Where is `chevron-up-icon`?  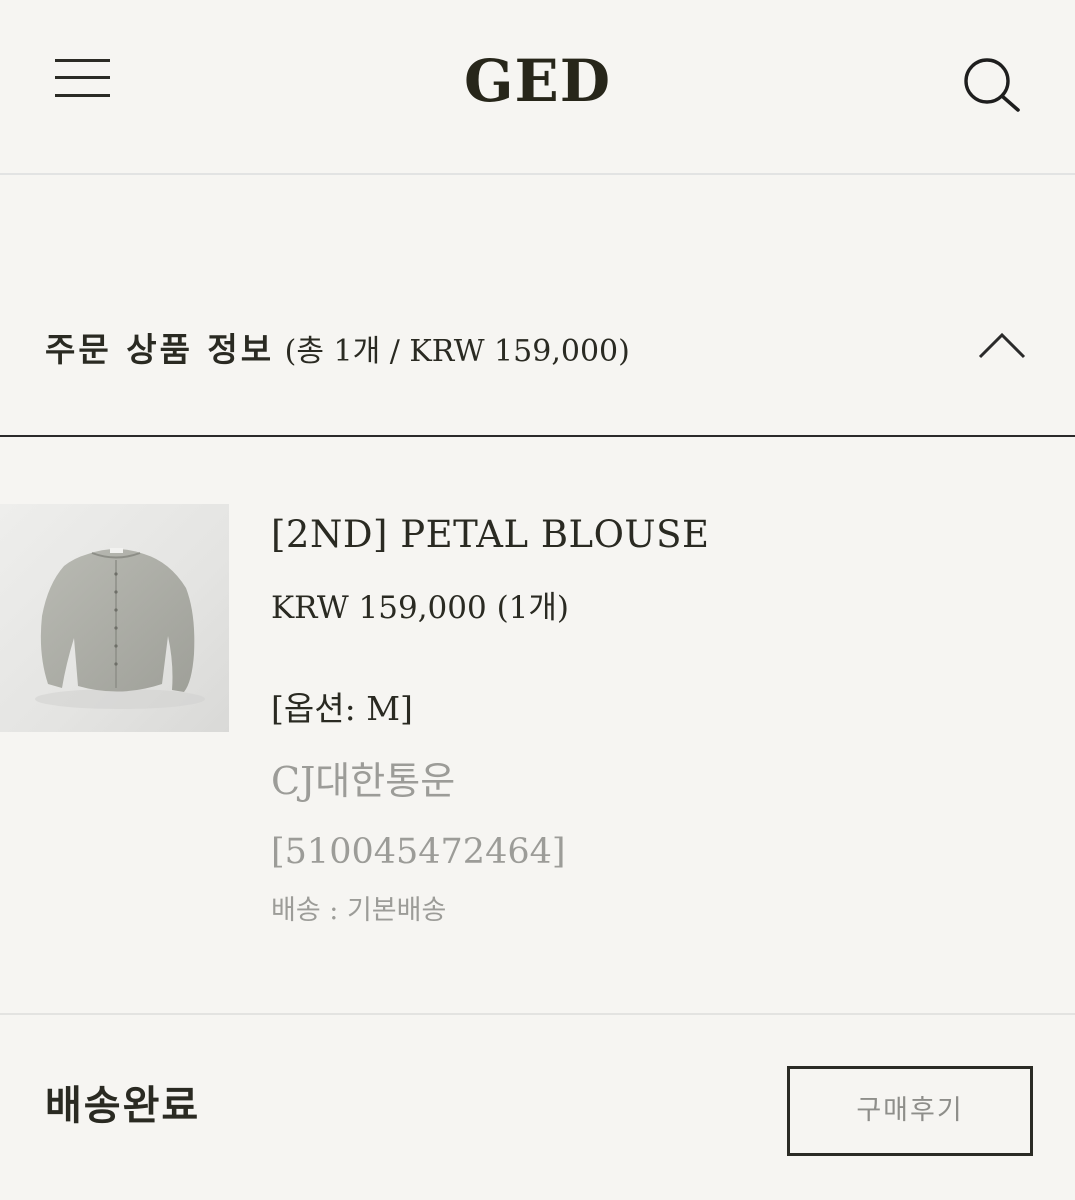
chevron-up-icon is located at coordinates (1002, 345).